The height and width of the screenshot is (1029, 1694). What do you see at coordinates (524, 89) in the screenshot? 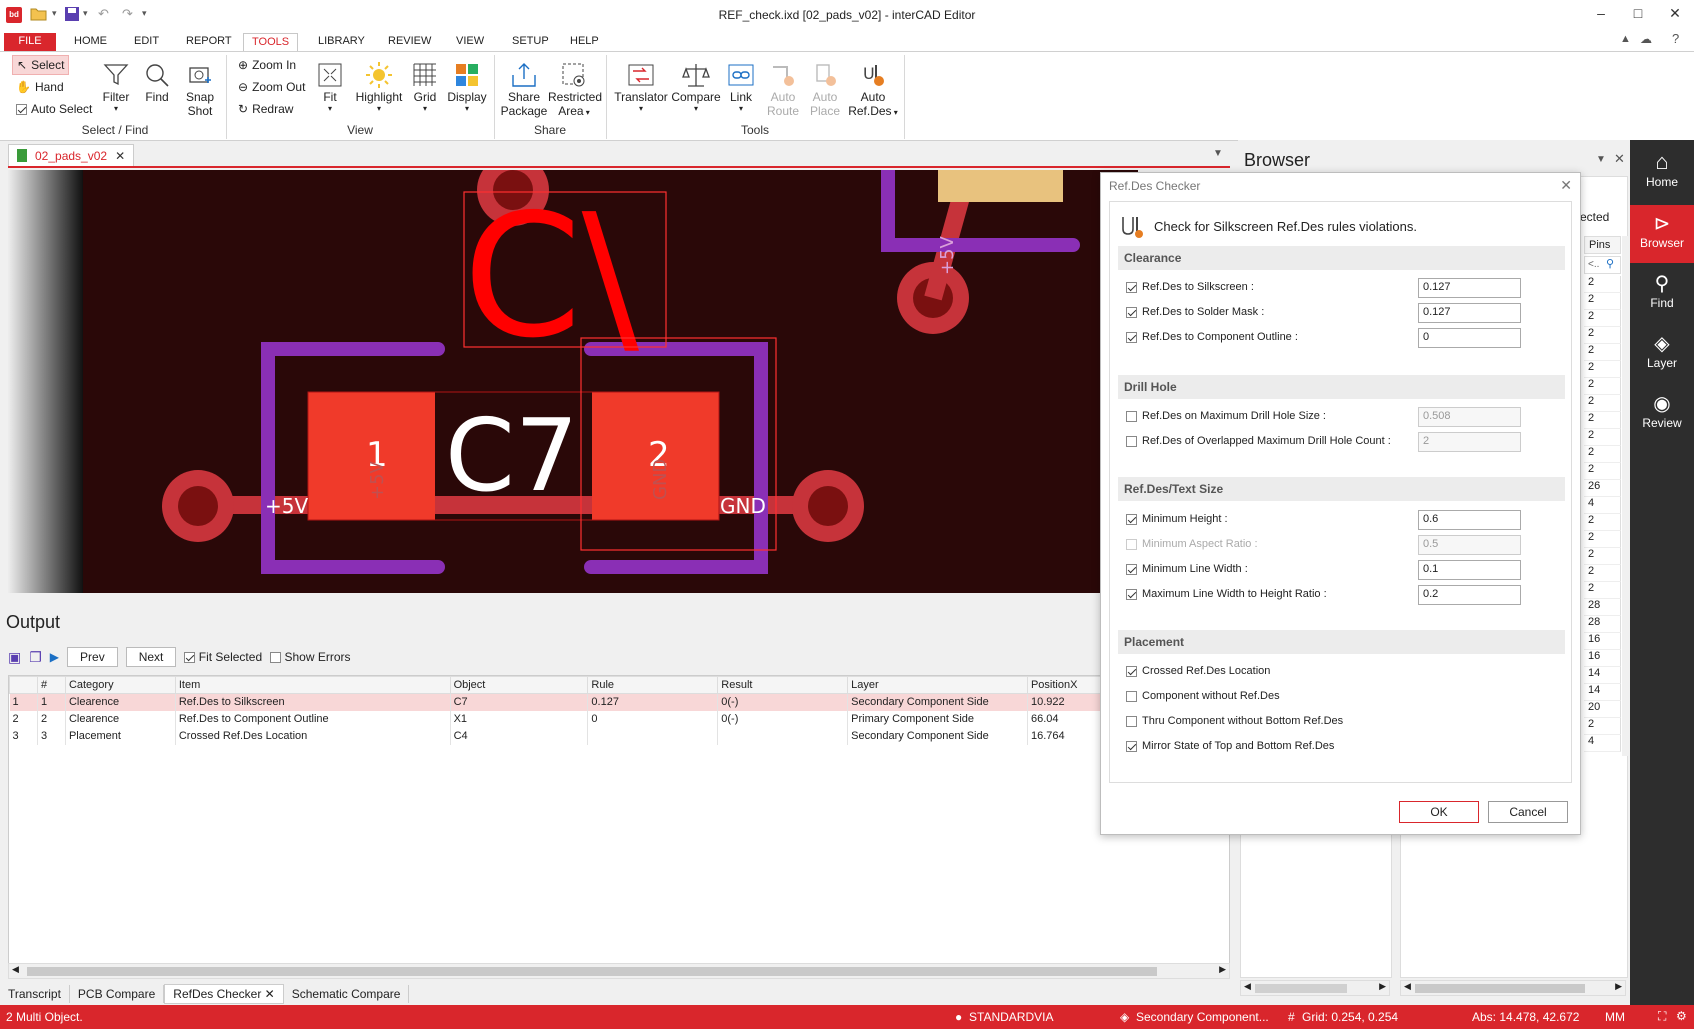
I see `share-package-button: Share Package` at bounding box center [524, 89].